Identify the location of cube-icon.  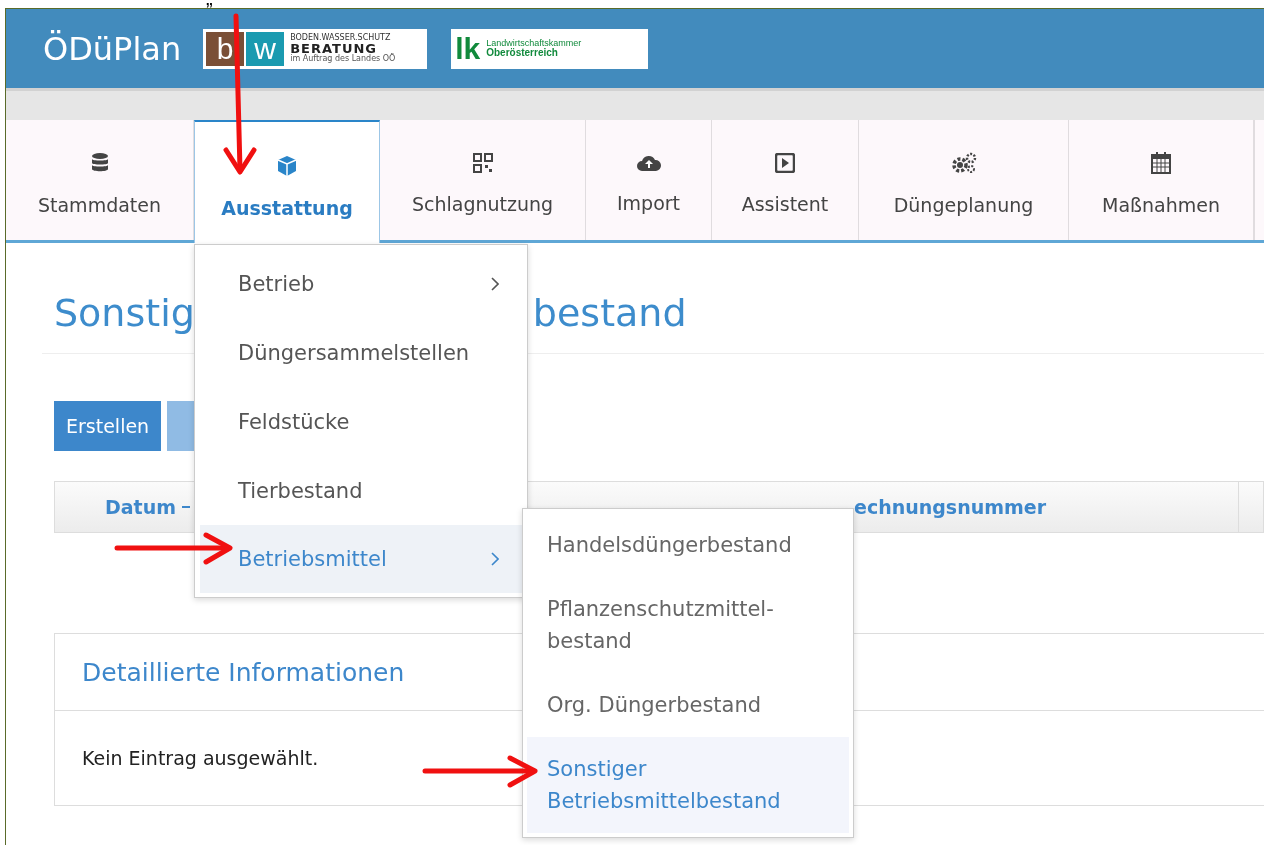
(287, 165).